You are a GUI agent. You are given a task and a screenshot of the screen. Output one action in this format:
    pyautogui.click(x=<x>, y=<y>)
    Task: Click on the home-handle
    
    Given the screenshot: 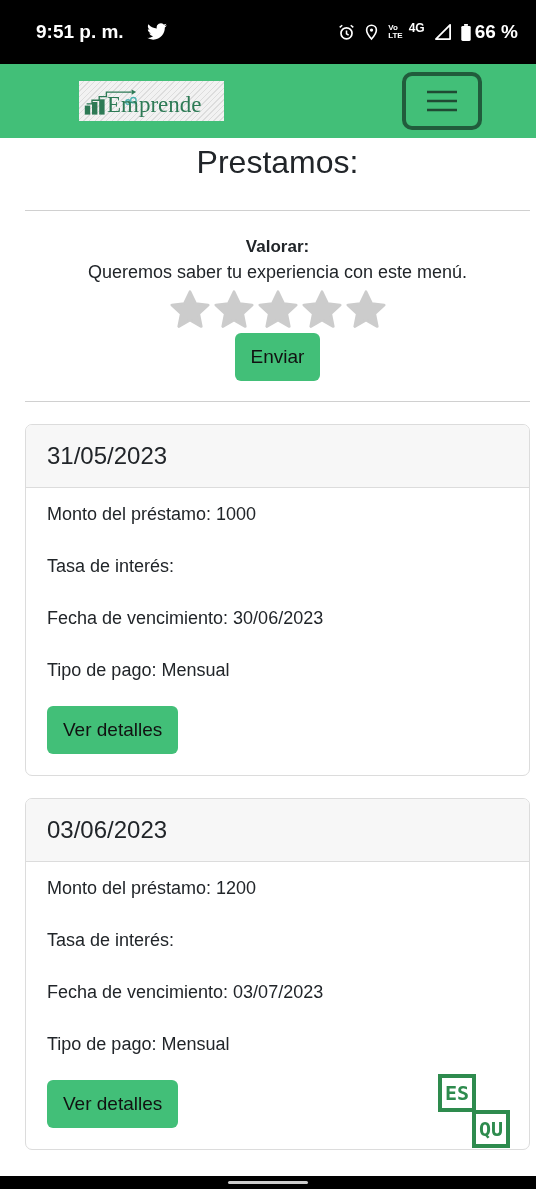 What is the action you would take?
    pyautogui.click(x=268, y=1182)
    